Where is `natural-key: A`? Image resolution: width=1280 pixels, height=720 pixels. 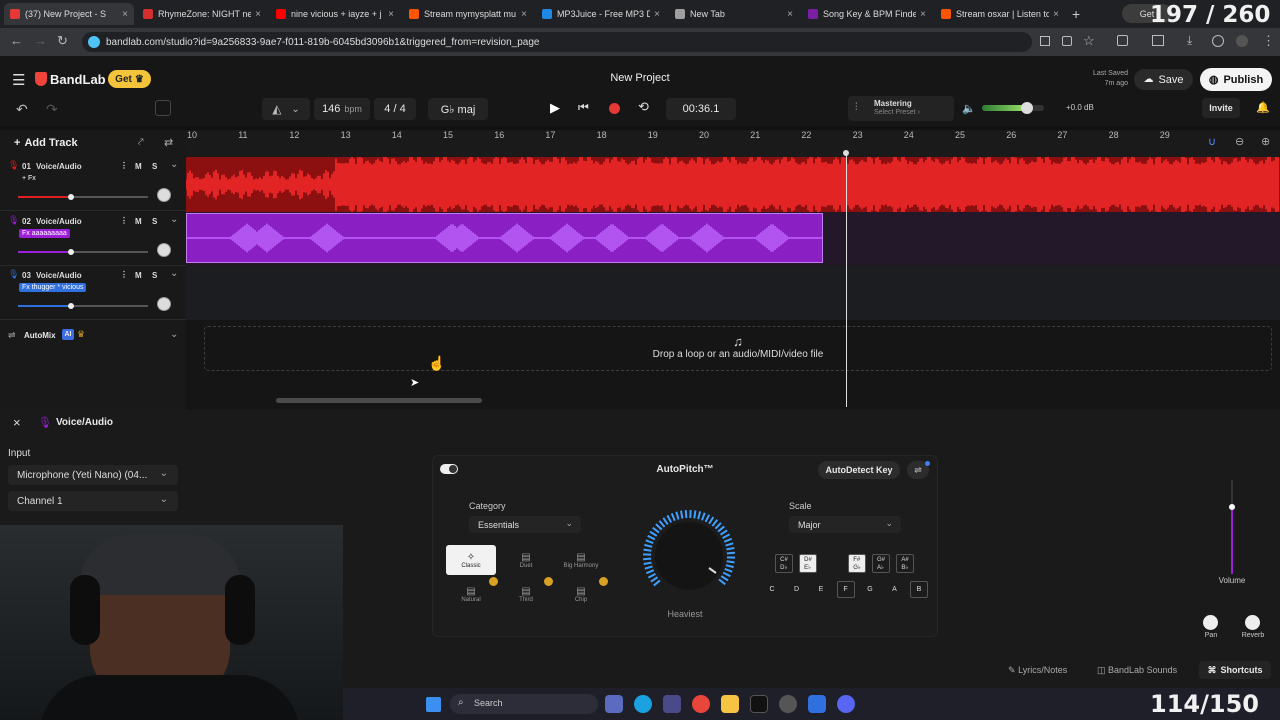
natural-key: A is located at coordinates (895, 589).